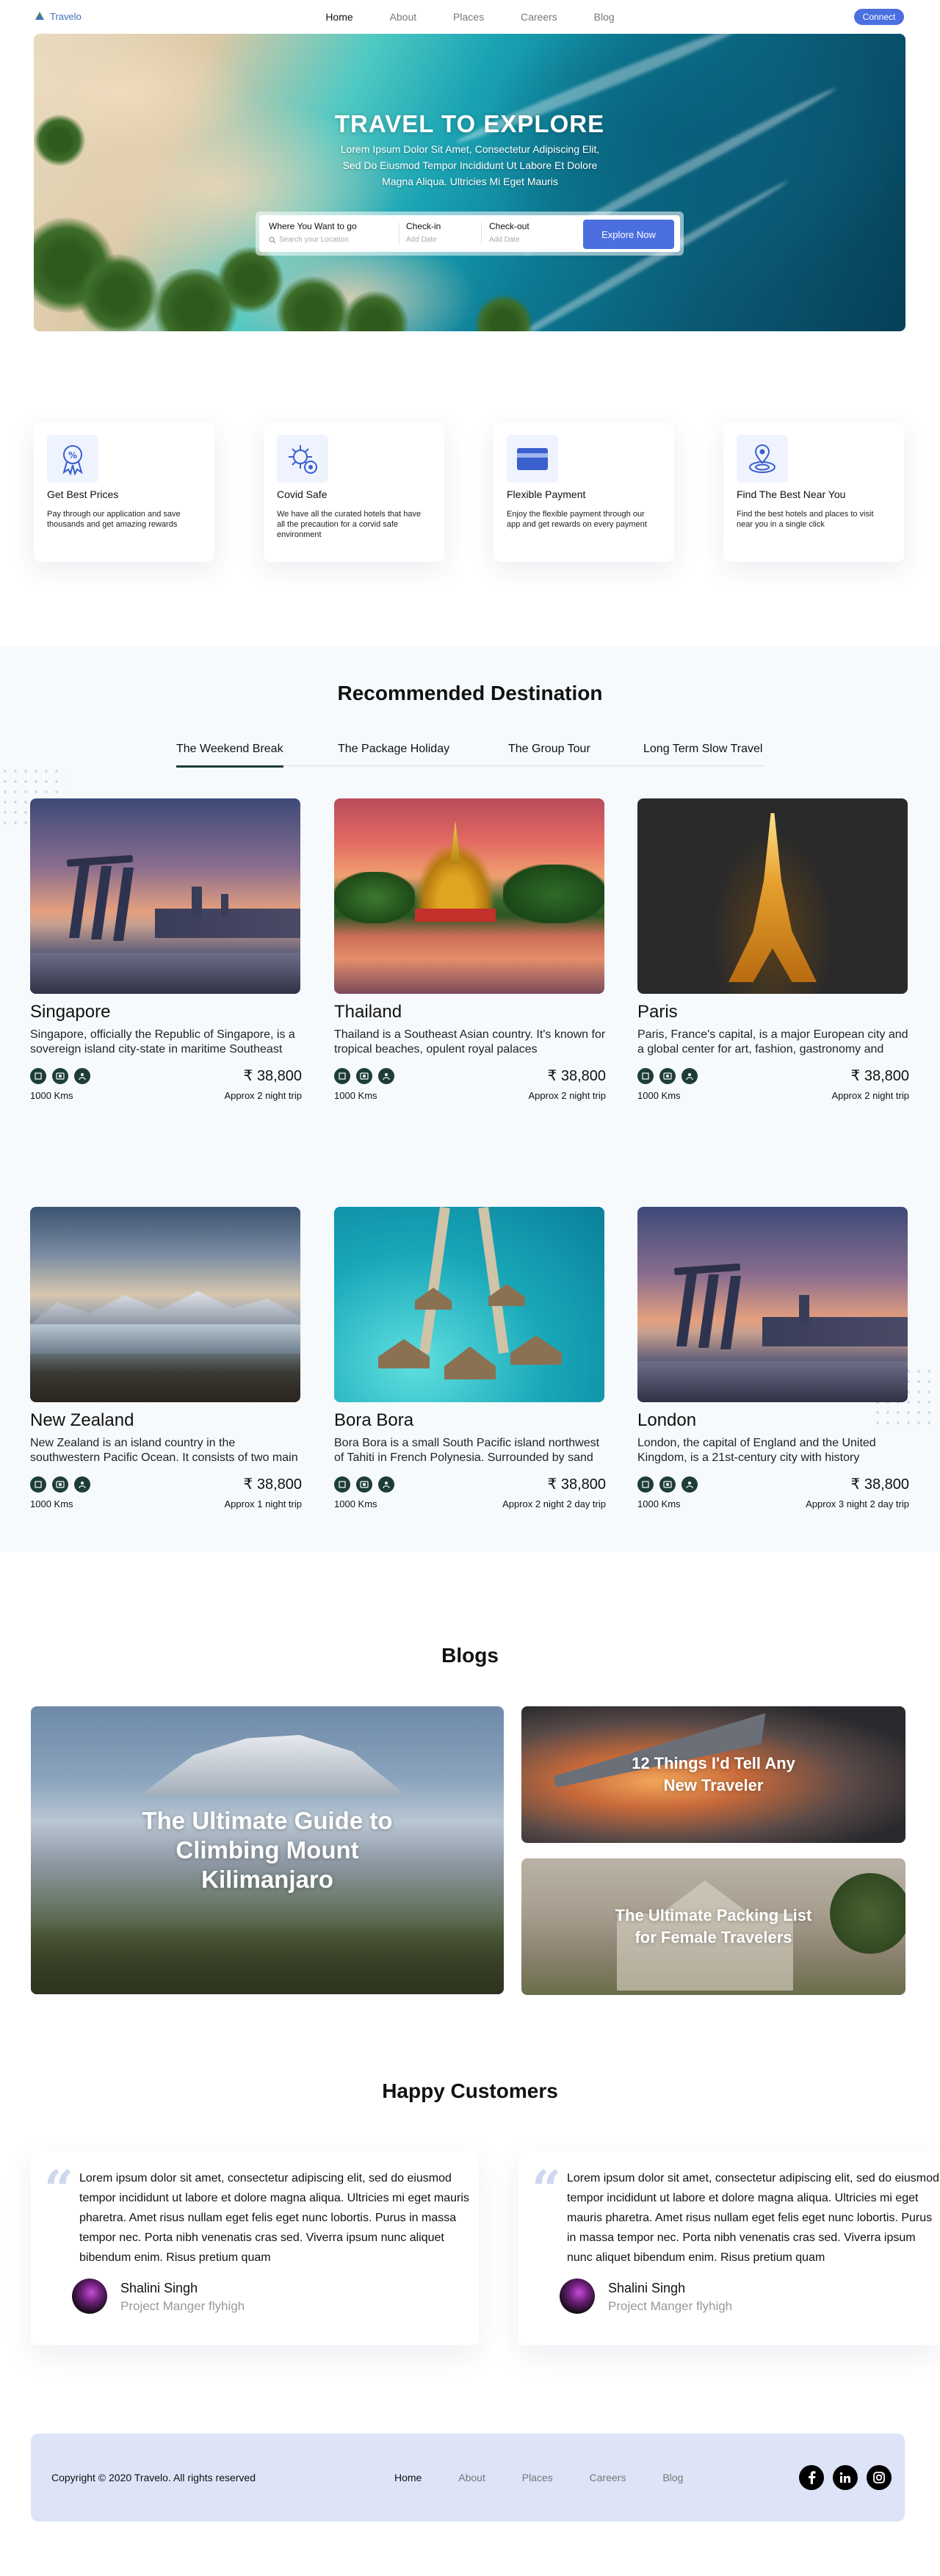 The height and width of the screenshot is (2576, 940). Describe the element at coordinates (577, 2296) in the screenshot. I see `avatar` at that location.